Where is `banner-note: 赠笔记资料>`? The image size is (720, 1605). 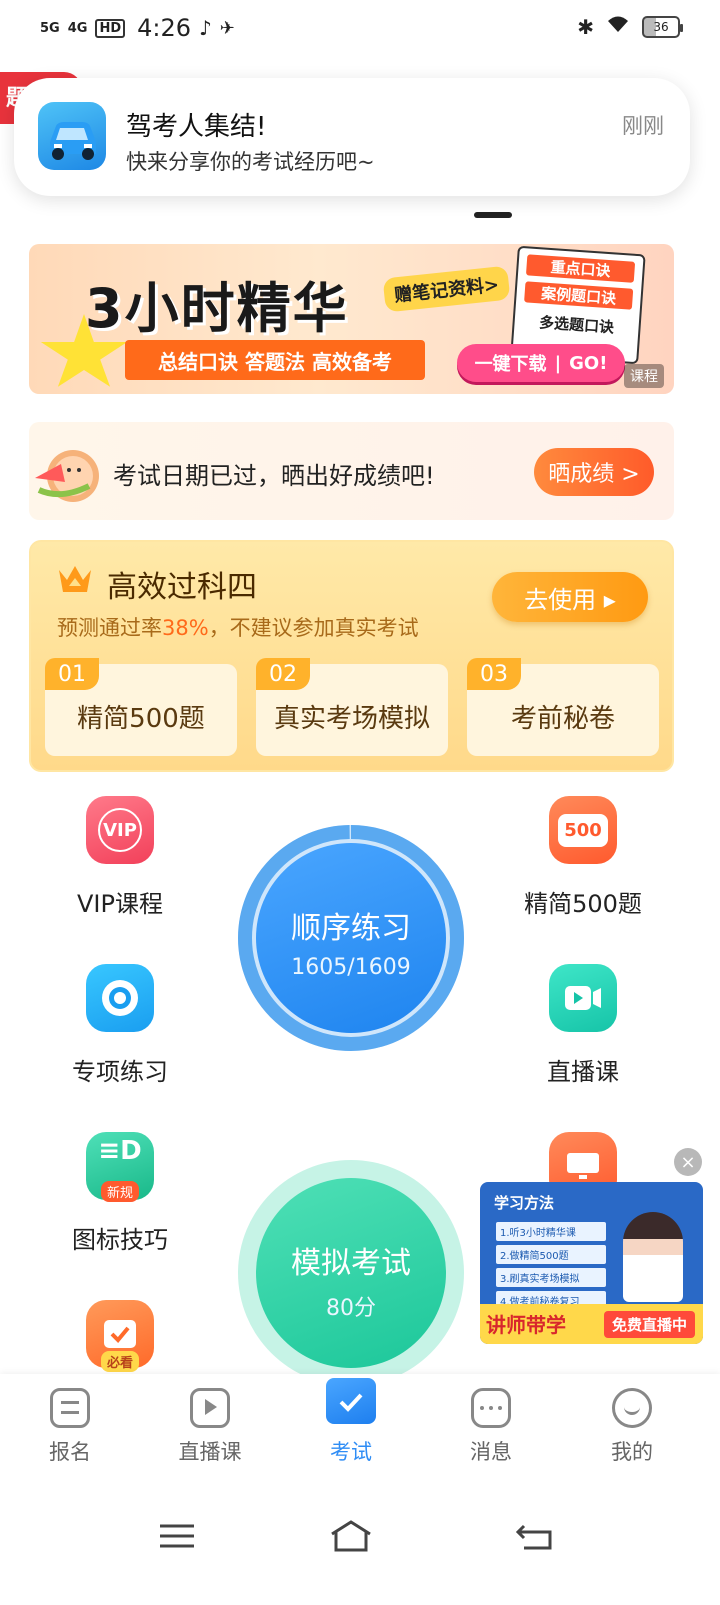 banner-note: 赠笔记资料> is located at coordinates (446, 289).